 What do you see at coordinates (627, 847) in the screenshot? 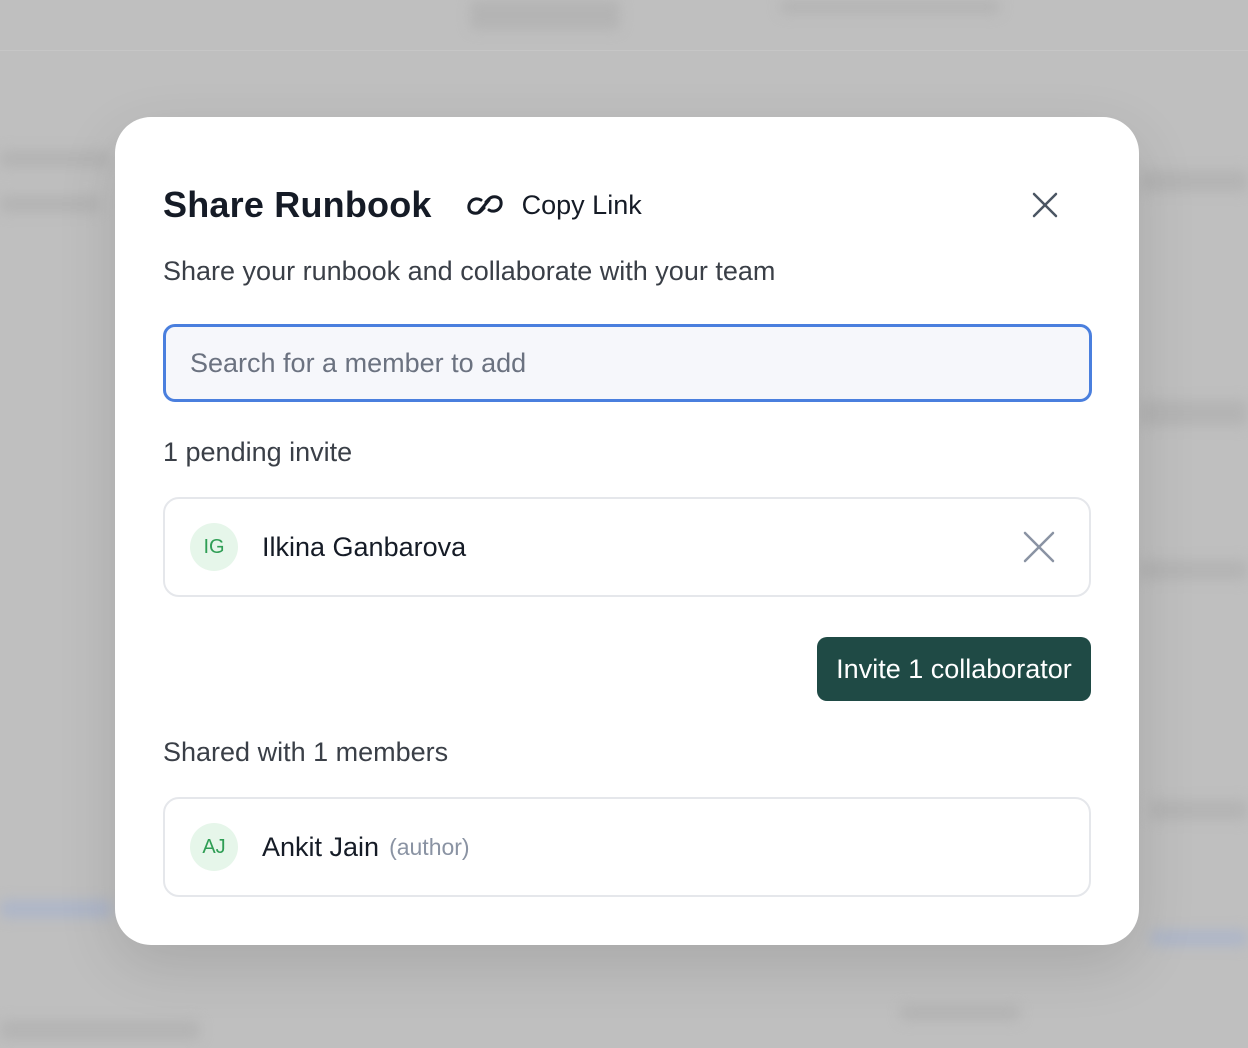
I see `shared-member-row: AJ Ankit Jain (author)` at bounding box center [627, 847].